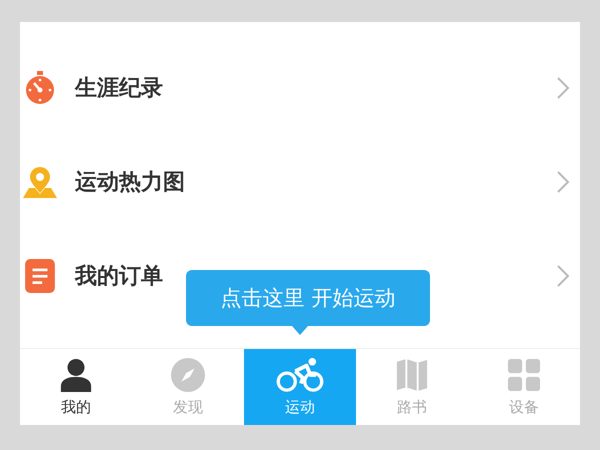  I want to click on tab-button: 设备, so click(524, 387).